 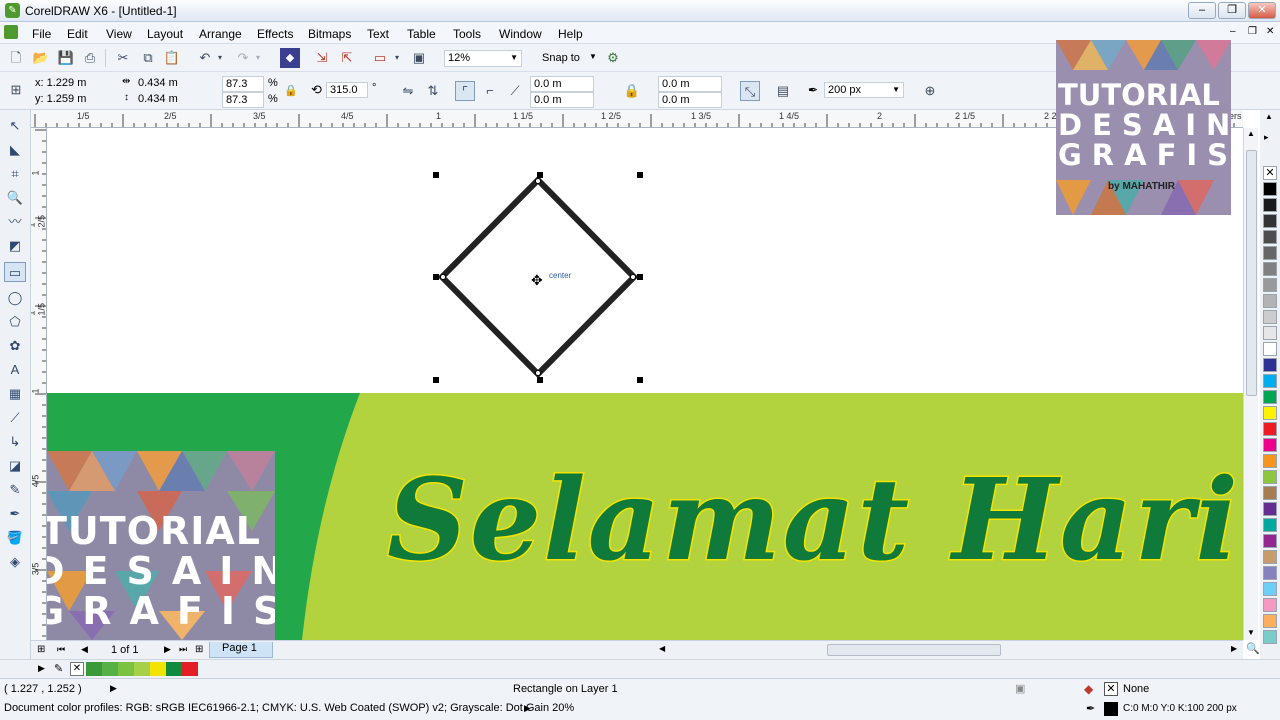 I want to click on ellipse-tool-icon: ◯, so click(x=15, y=298).